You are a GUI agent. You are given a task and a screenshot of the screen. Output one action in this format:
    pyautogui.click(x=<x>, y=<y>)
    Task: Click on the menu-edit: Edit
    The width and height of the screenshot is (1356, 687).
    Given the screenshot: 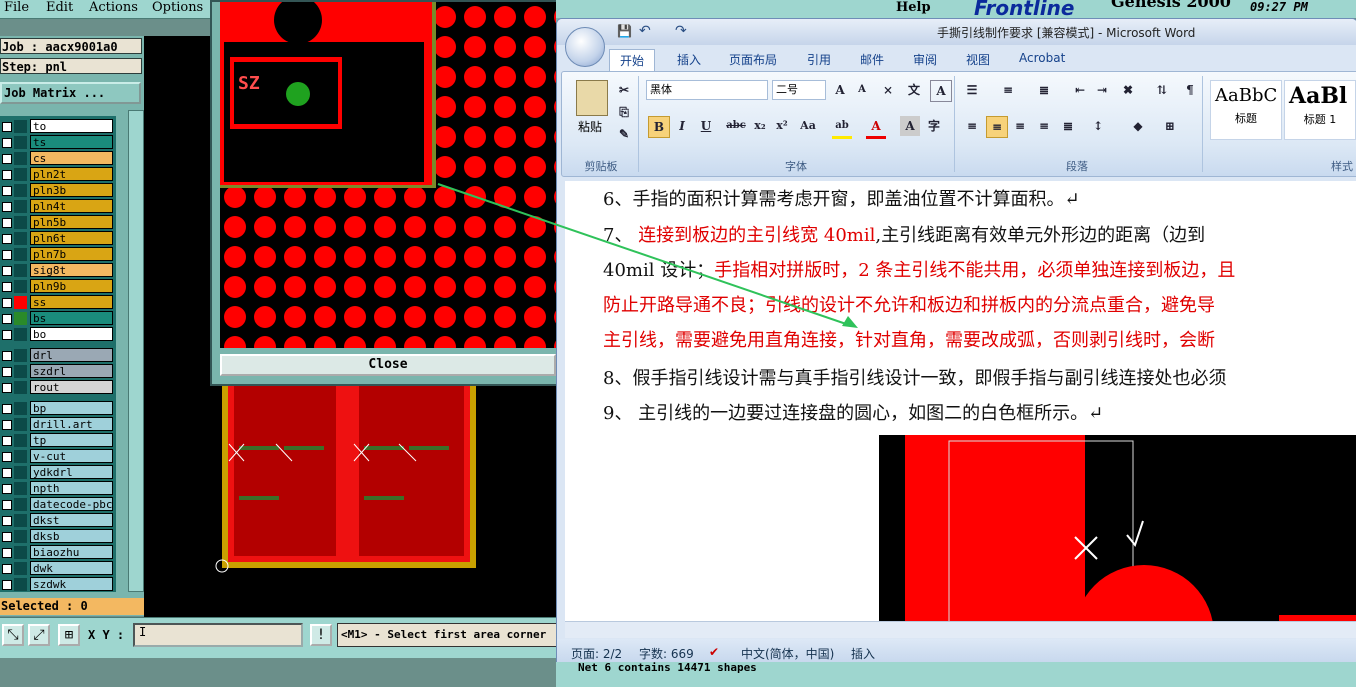 What is the action you would take?
    pyautogui.click(x=59, y=7)
    